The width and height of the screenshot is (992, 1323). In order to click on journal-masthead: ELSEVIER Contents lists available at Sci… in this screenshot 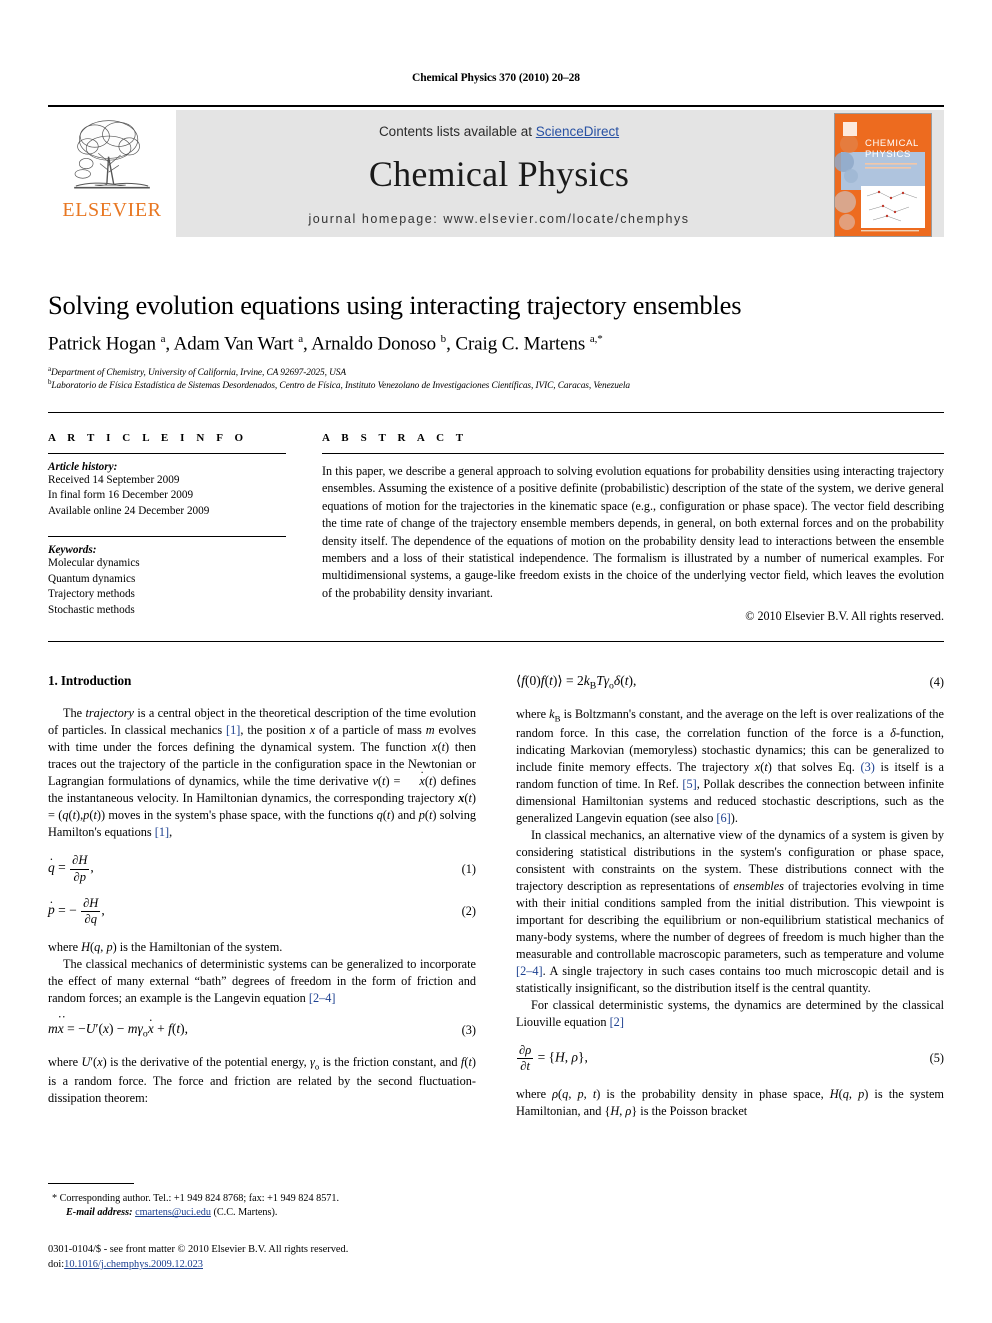, I will do `click(496, 171)`.